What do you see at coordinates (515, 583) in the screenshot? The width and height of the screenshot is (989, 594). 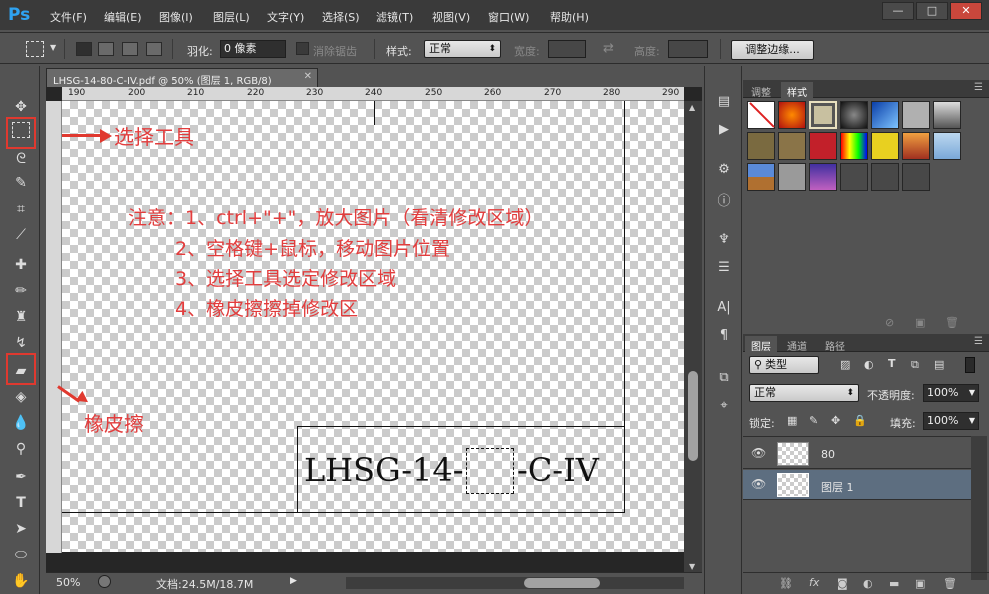 I see `horizontal-scrollbar` at bounding box center [515, 583].